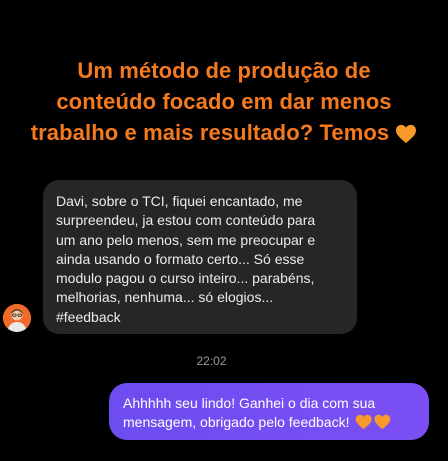 The height and width of the screenshot is (461, 448). I want to click on outgoing-message-line-1: Ahhhhh seu lindo! Ganhei o dia com sua, so click(249, 403).